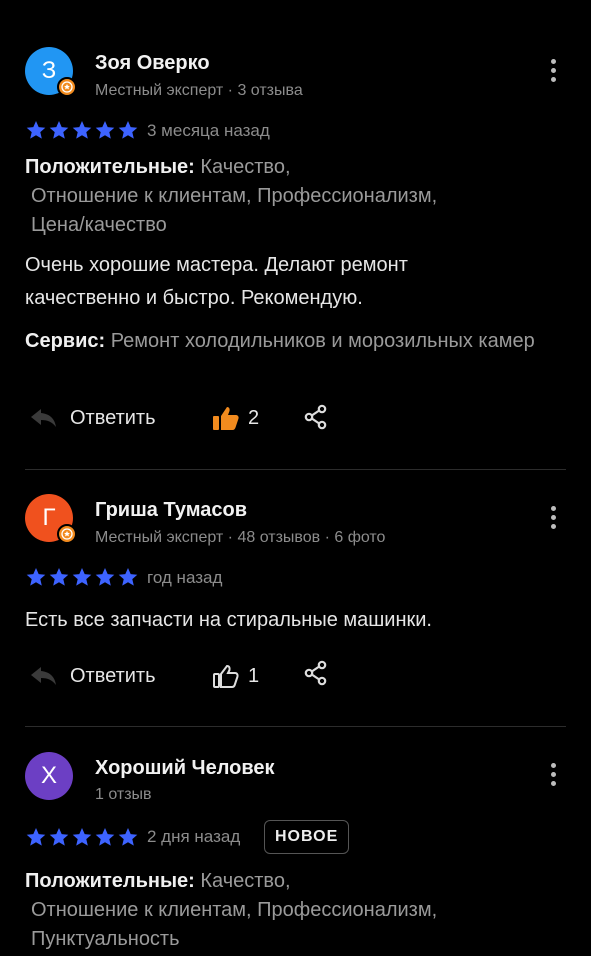  Describe the element at coordinates (307, 837) in the screenshot. I see `new-review-badge: НОВОЕ` at that location.